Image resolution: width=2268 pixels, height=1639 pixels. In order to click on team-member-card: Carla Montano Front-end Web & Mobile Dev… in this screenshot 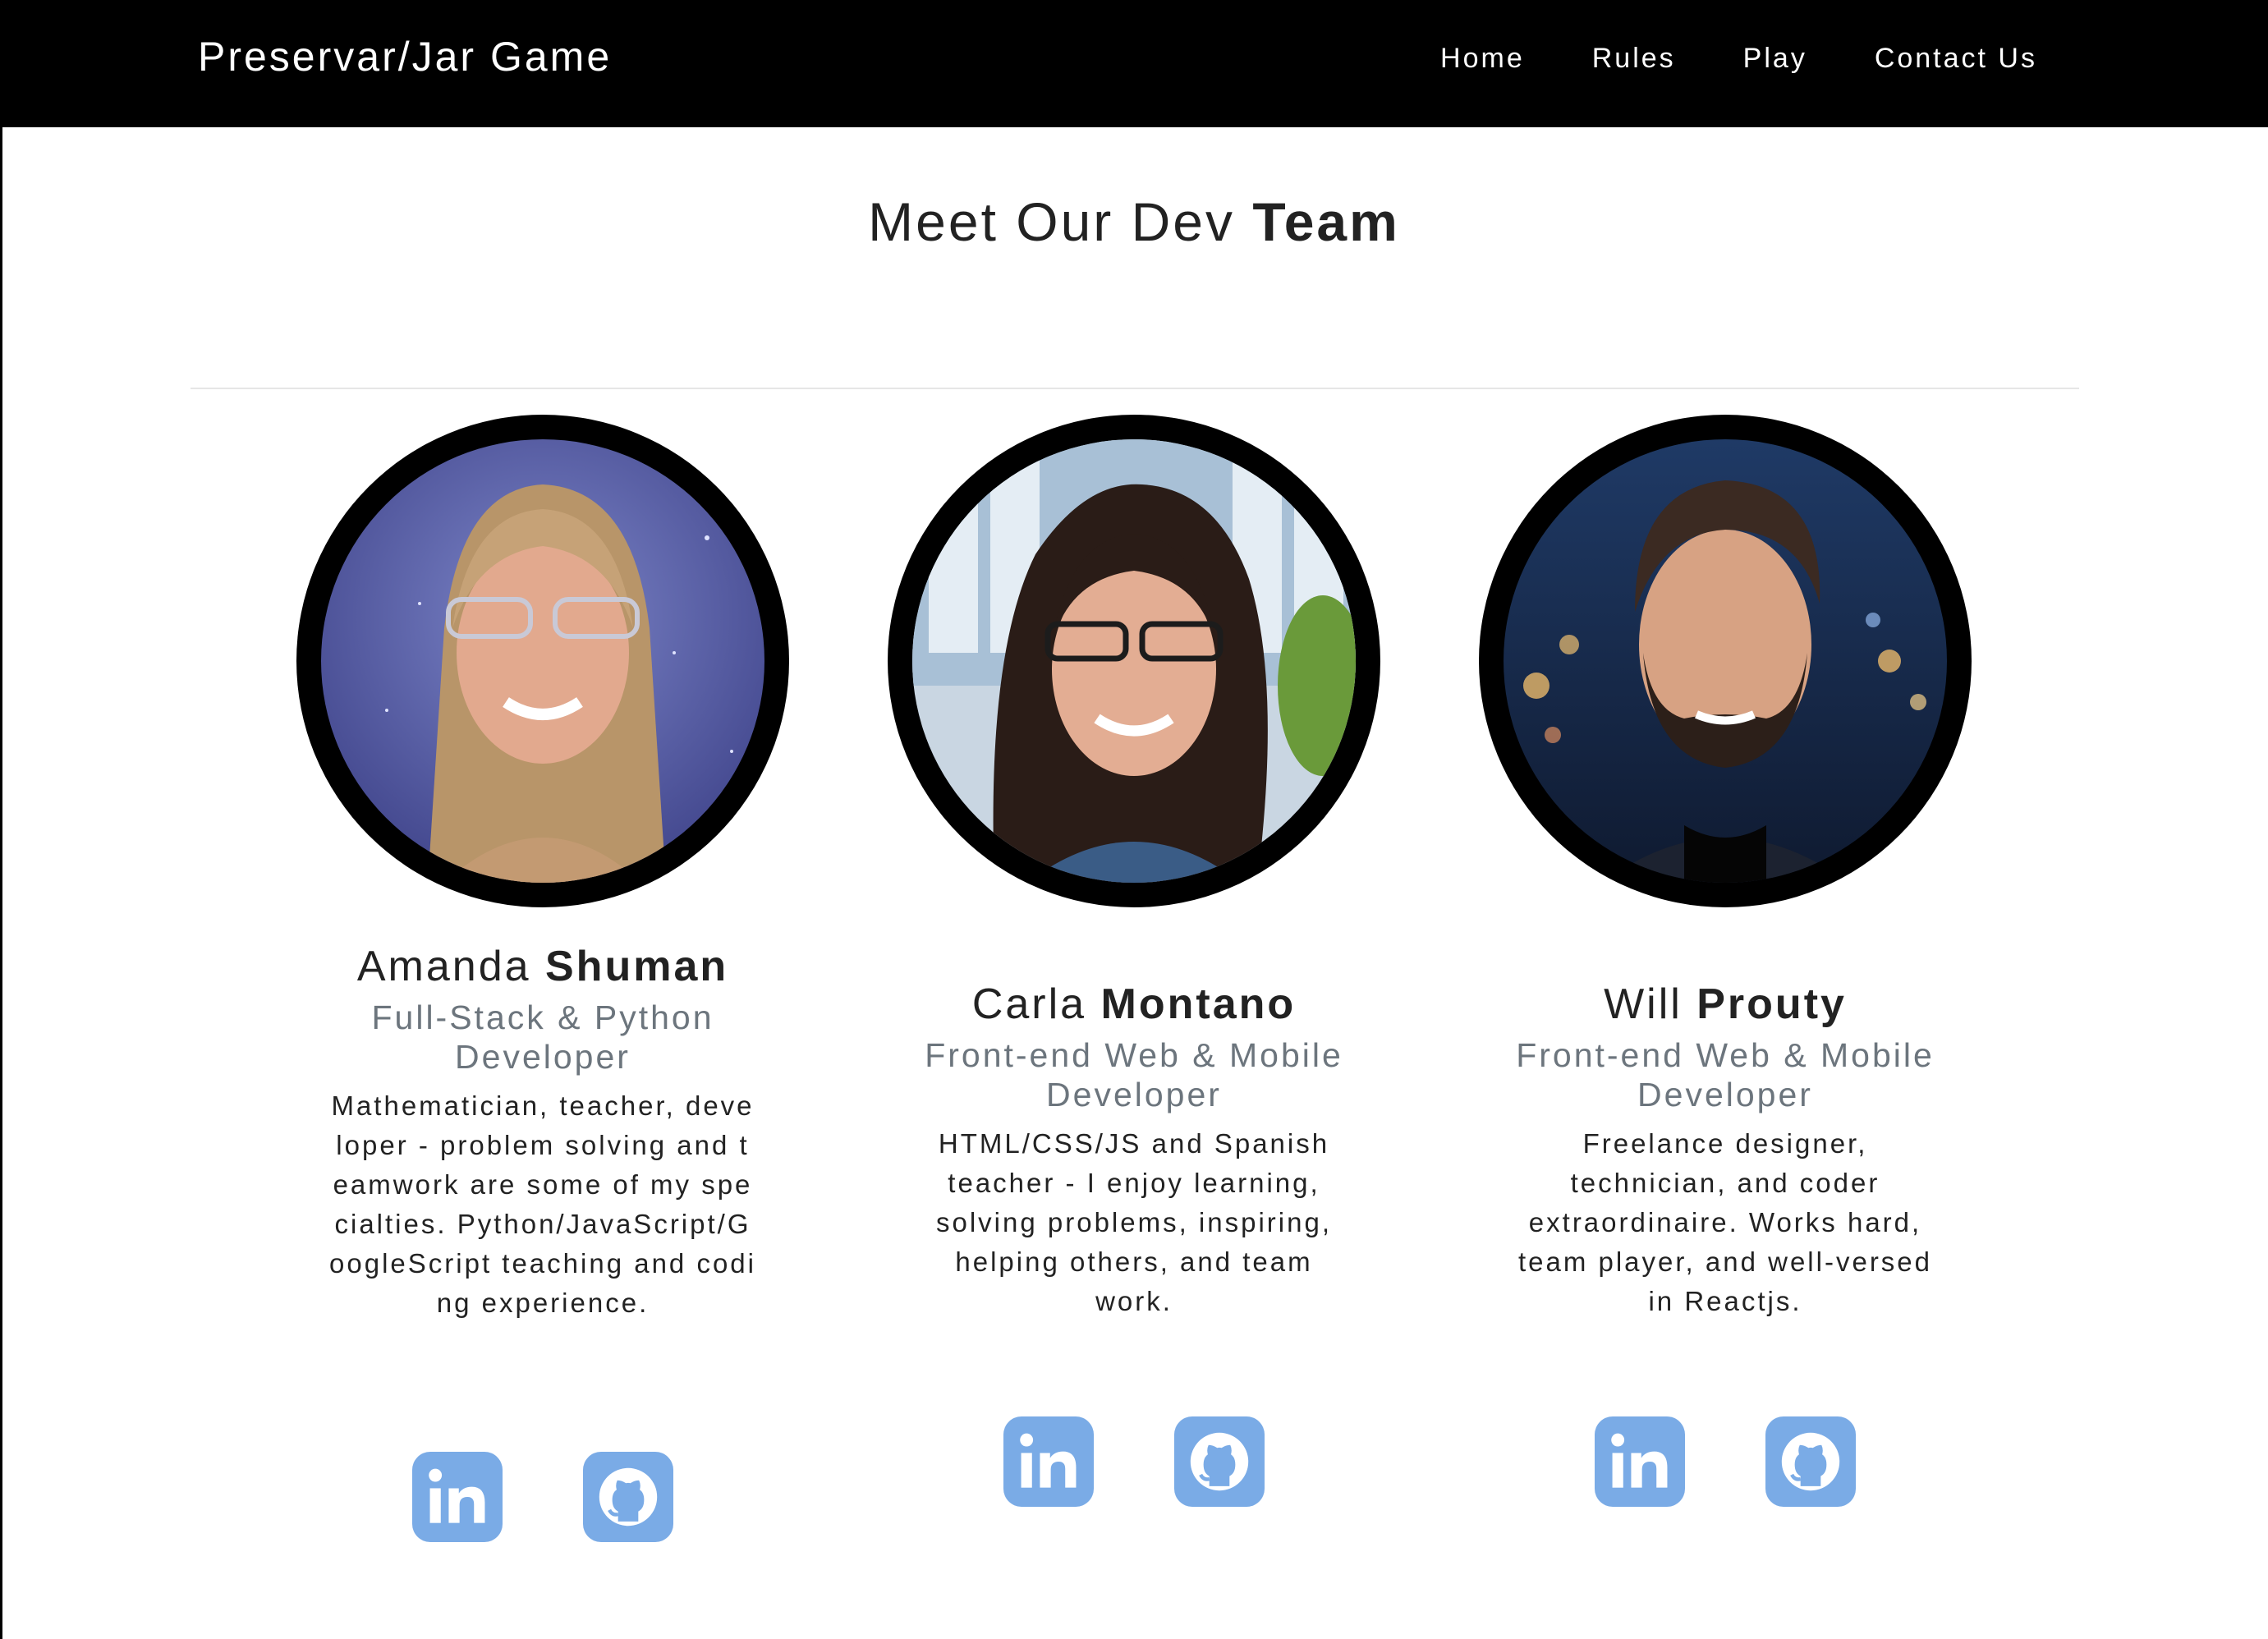, I will do `click(1134, 961)`.